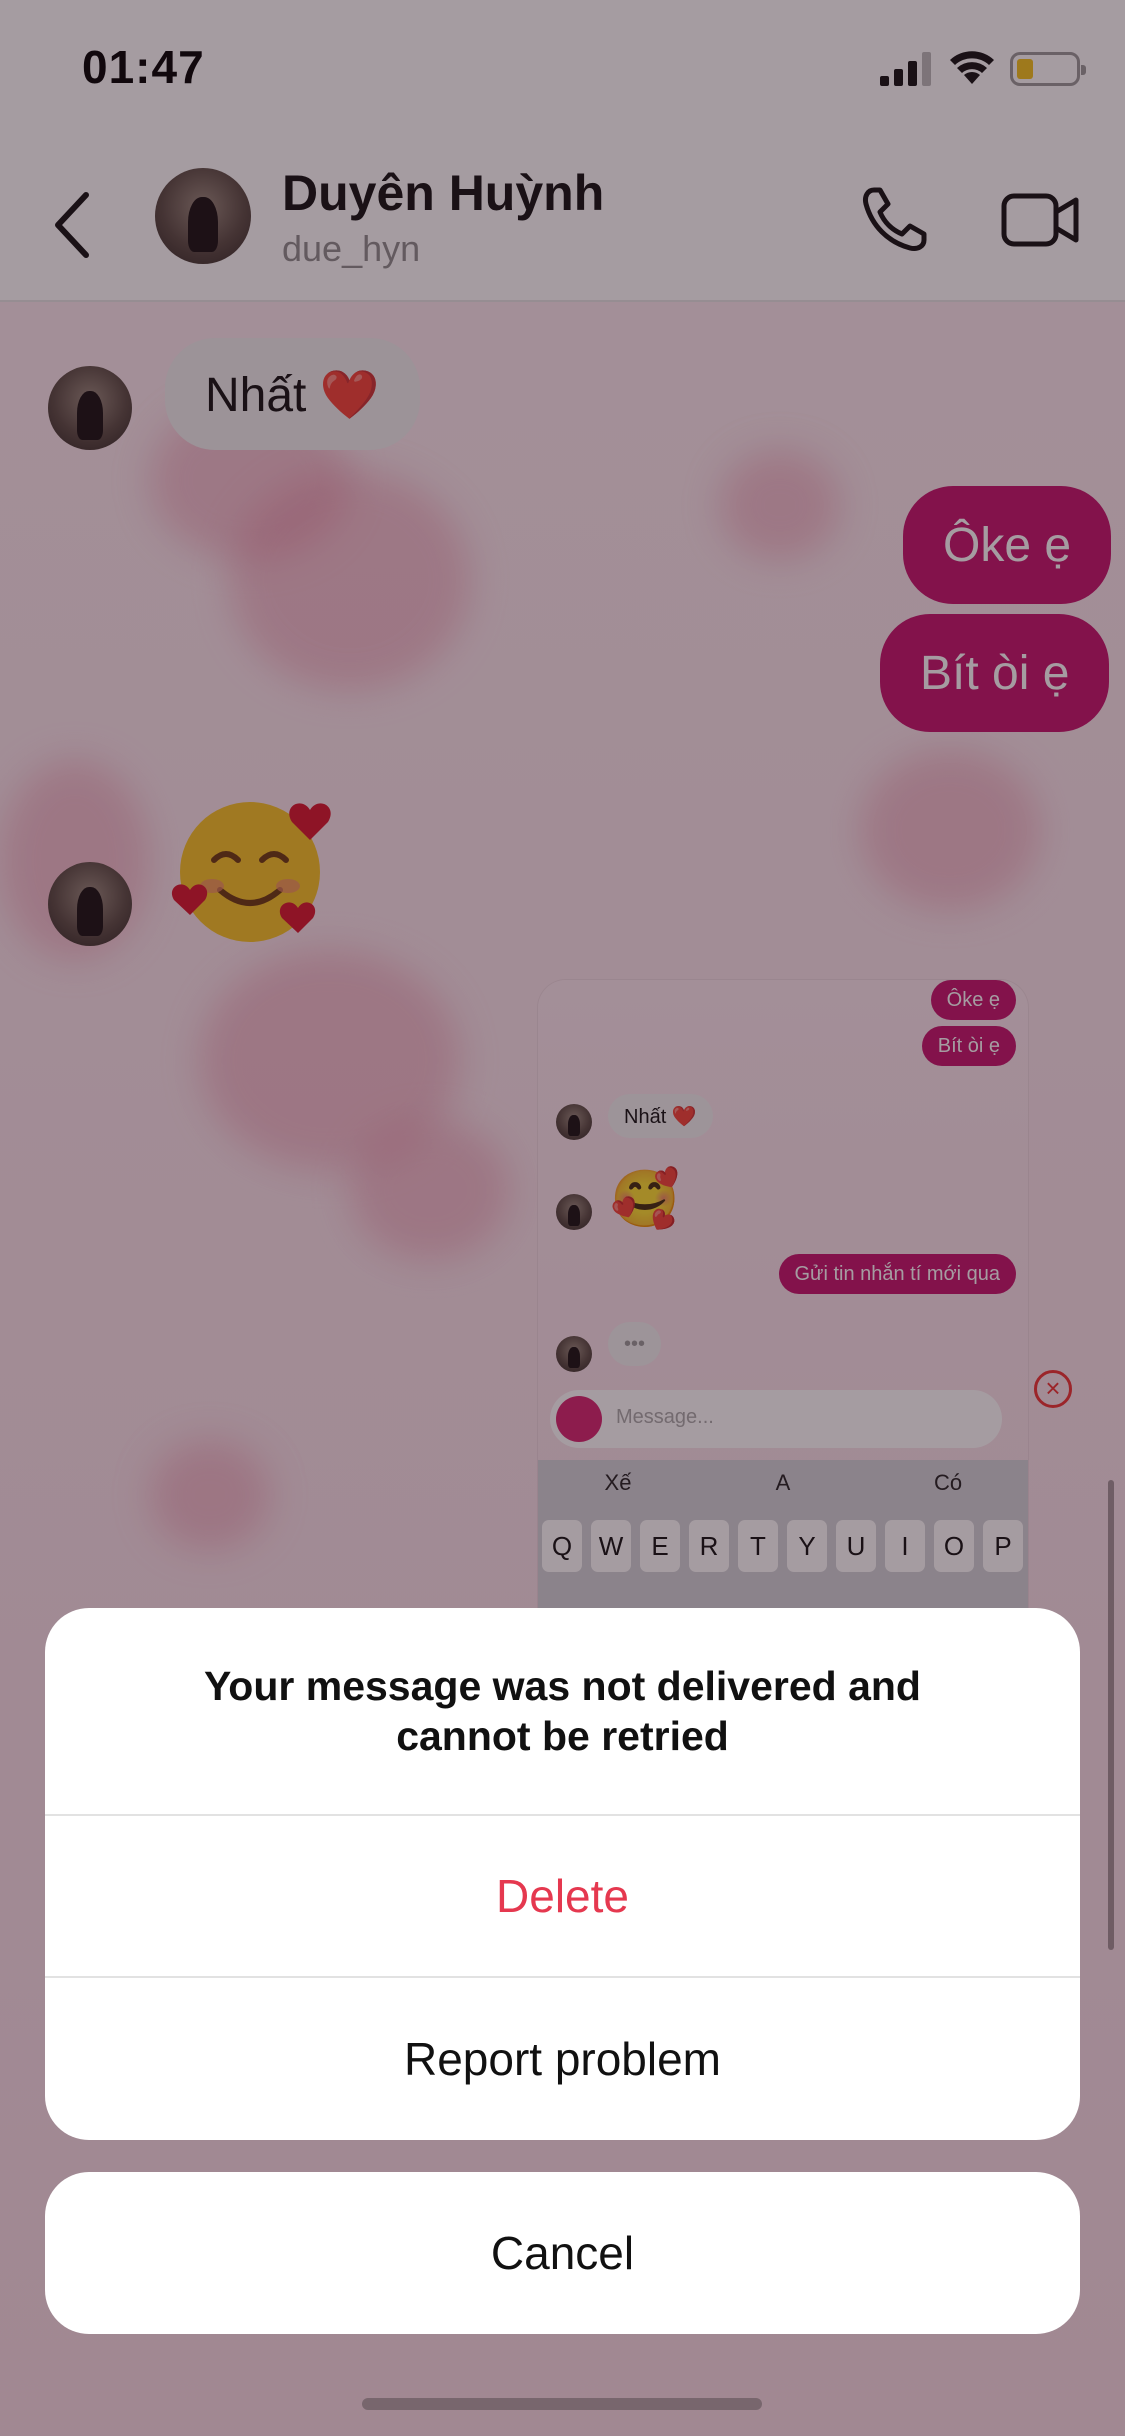 This screenshot has height=2436, width=1125. I want to click on home-indicator, so click(562, 2404).